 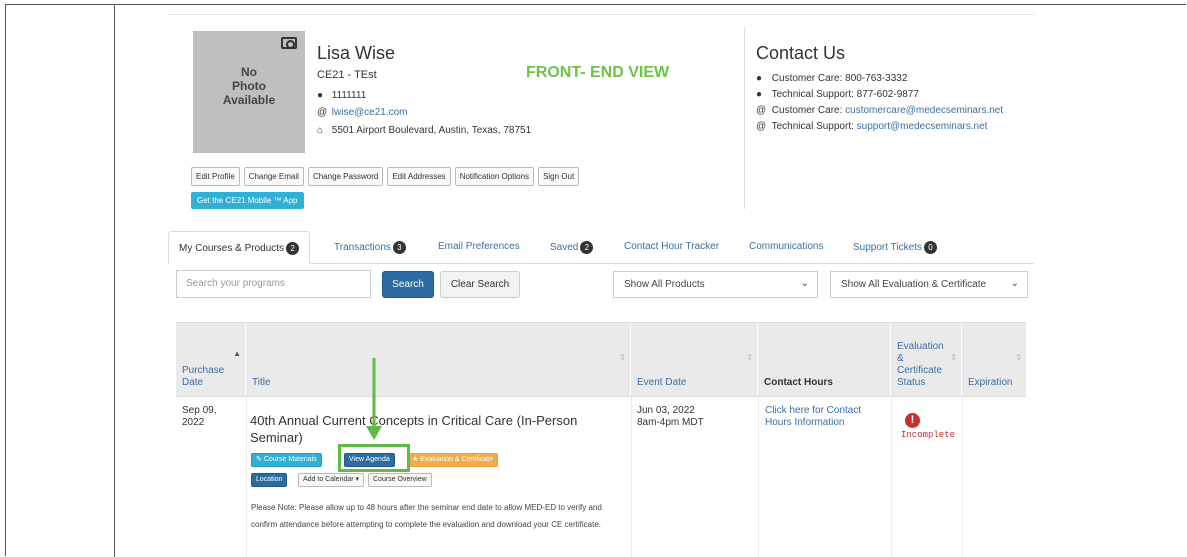 I want to click on header-expiration: Expiration ⇕, so click(x=994, y=360).